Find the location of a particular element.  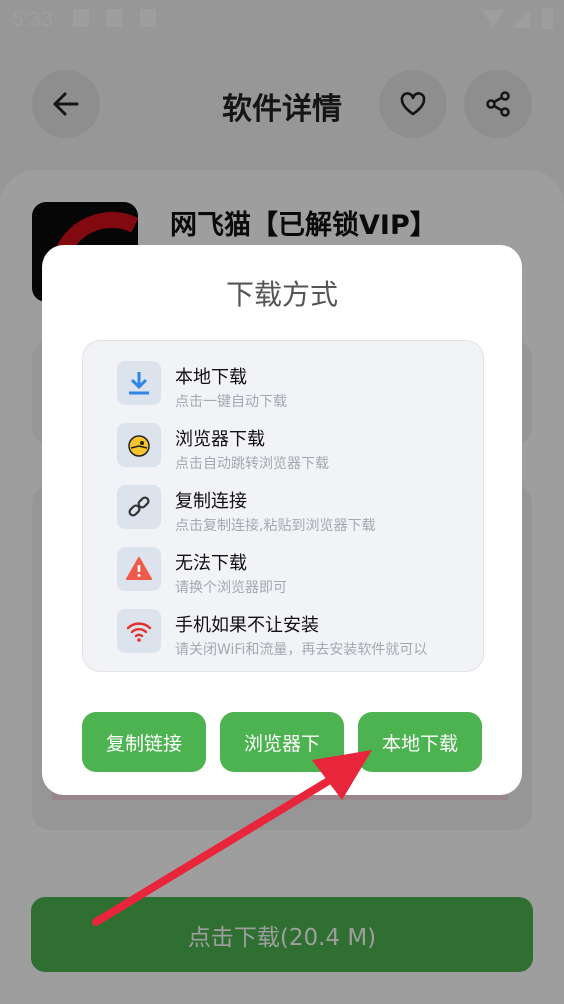

annotation-arrow is located at coordinates (232, 838).